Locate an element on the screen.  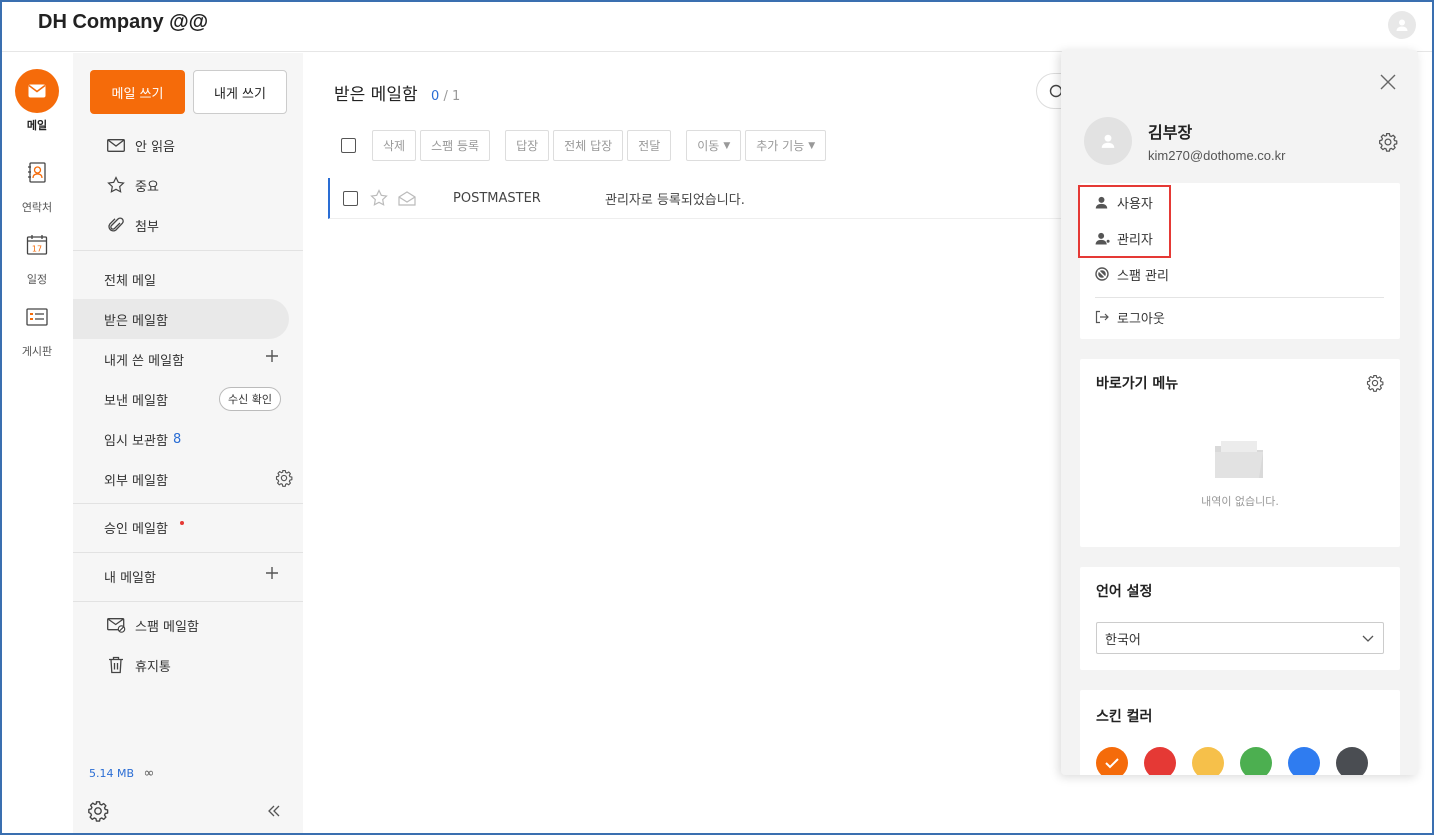
sidebar-item-spam: 스팸 메일함 is located at coordinates (181, 625).